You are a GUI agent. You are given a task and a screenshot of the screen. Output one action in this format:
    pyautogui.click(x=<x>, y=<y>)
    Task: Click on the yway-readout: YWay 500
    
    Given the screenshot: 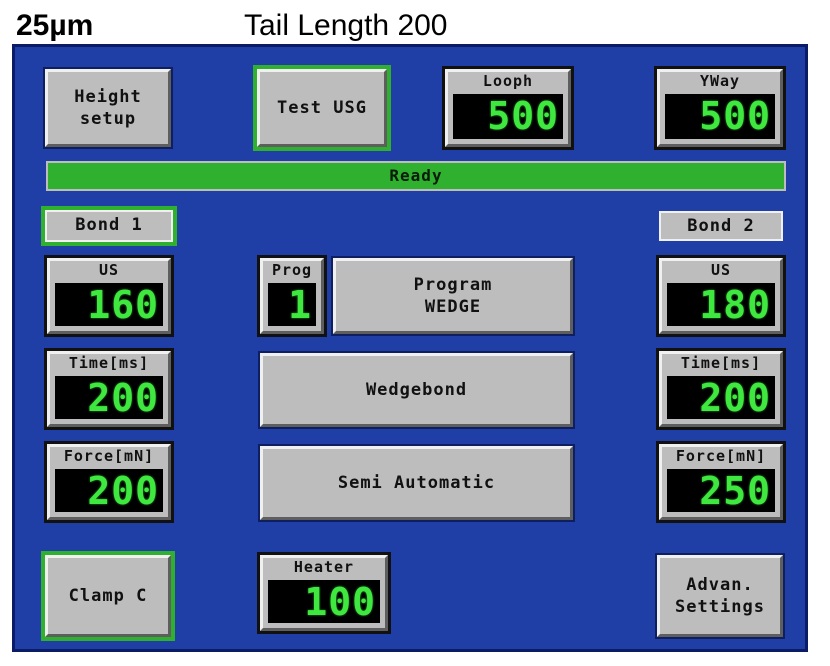 What is the action you would take?
    pyautogui.click(x=720, y=108)
    